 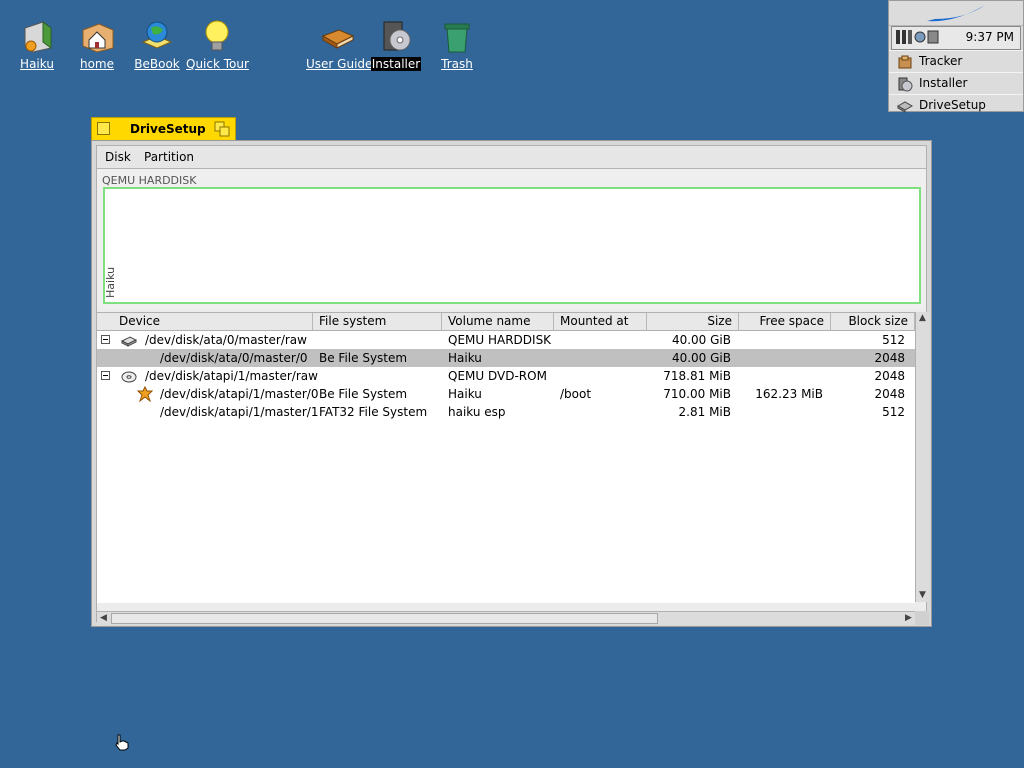 I want to click on column-header-volume-name: Volume name, so click(x=498, y=321).